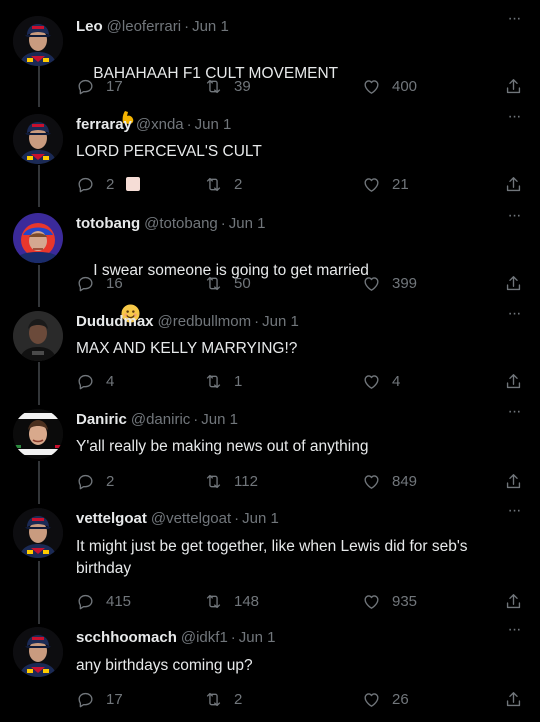 This screenshot has width=540, height=722. What do you see at coordinates (227, 283) in the screenshot?
I see `retweet-button: 50` at bounding box center [227, 283].